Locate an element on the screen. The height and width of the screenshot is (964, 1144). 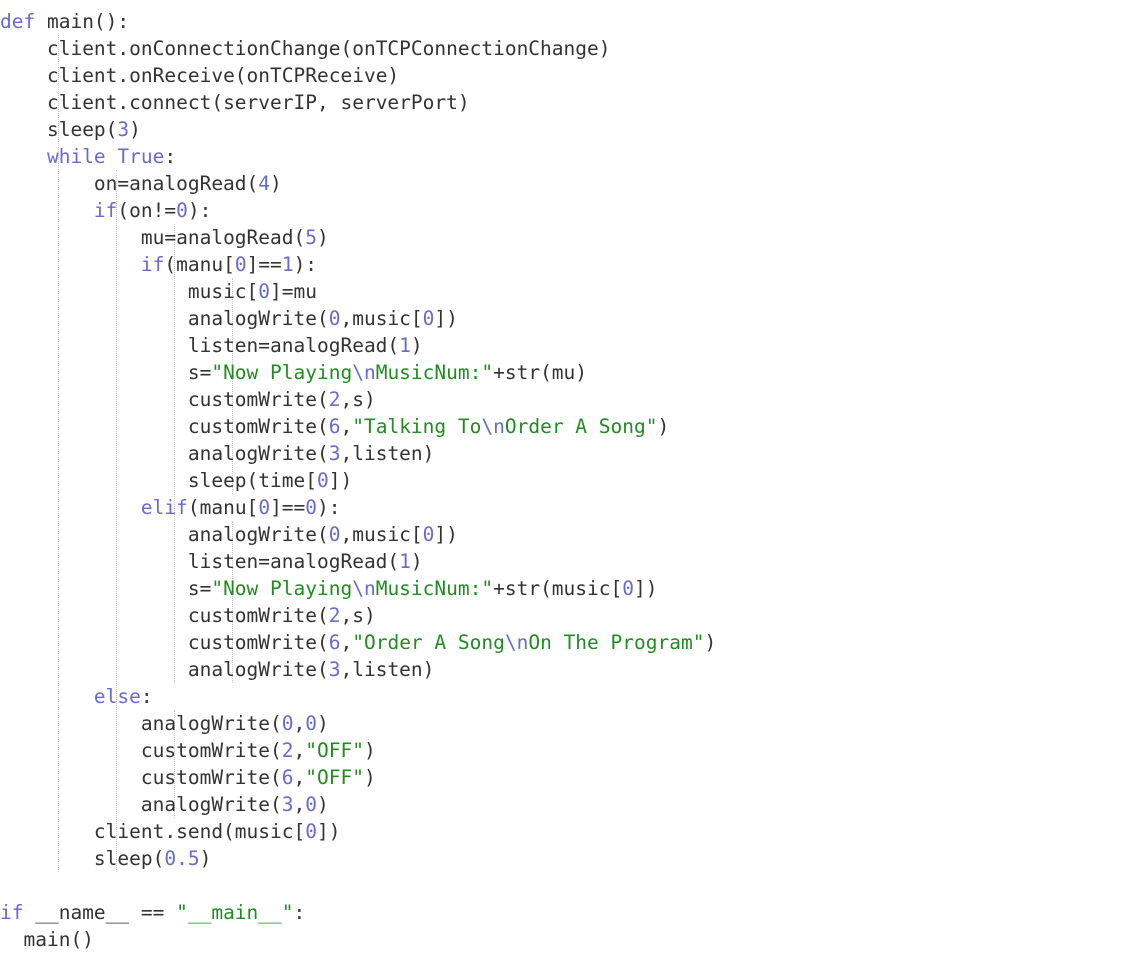
code-line: on=analogRead(4) is located at coordinates (572, 183).